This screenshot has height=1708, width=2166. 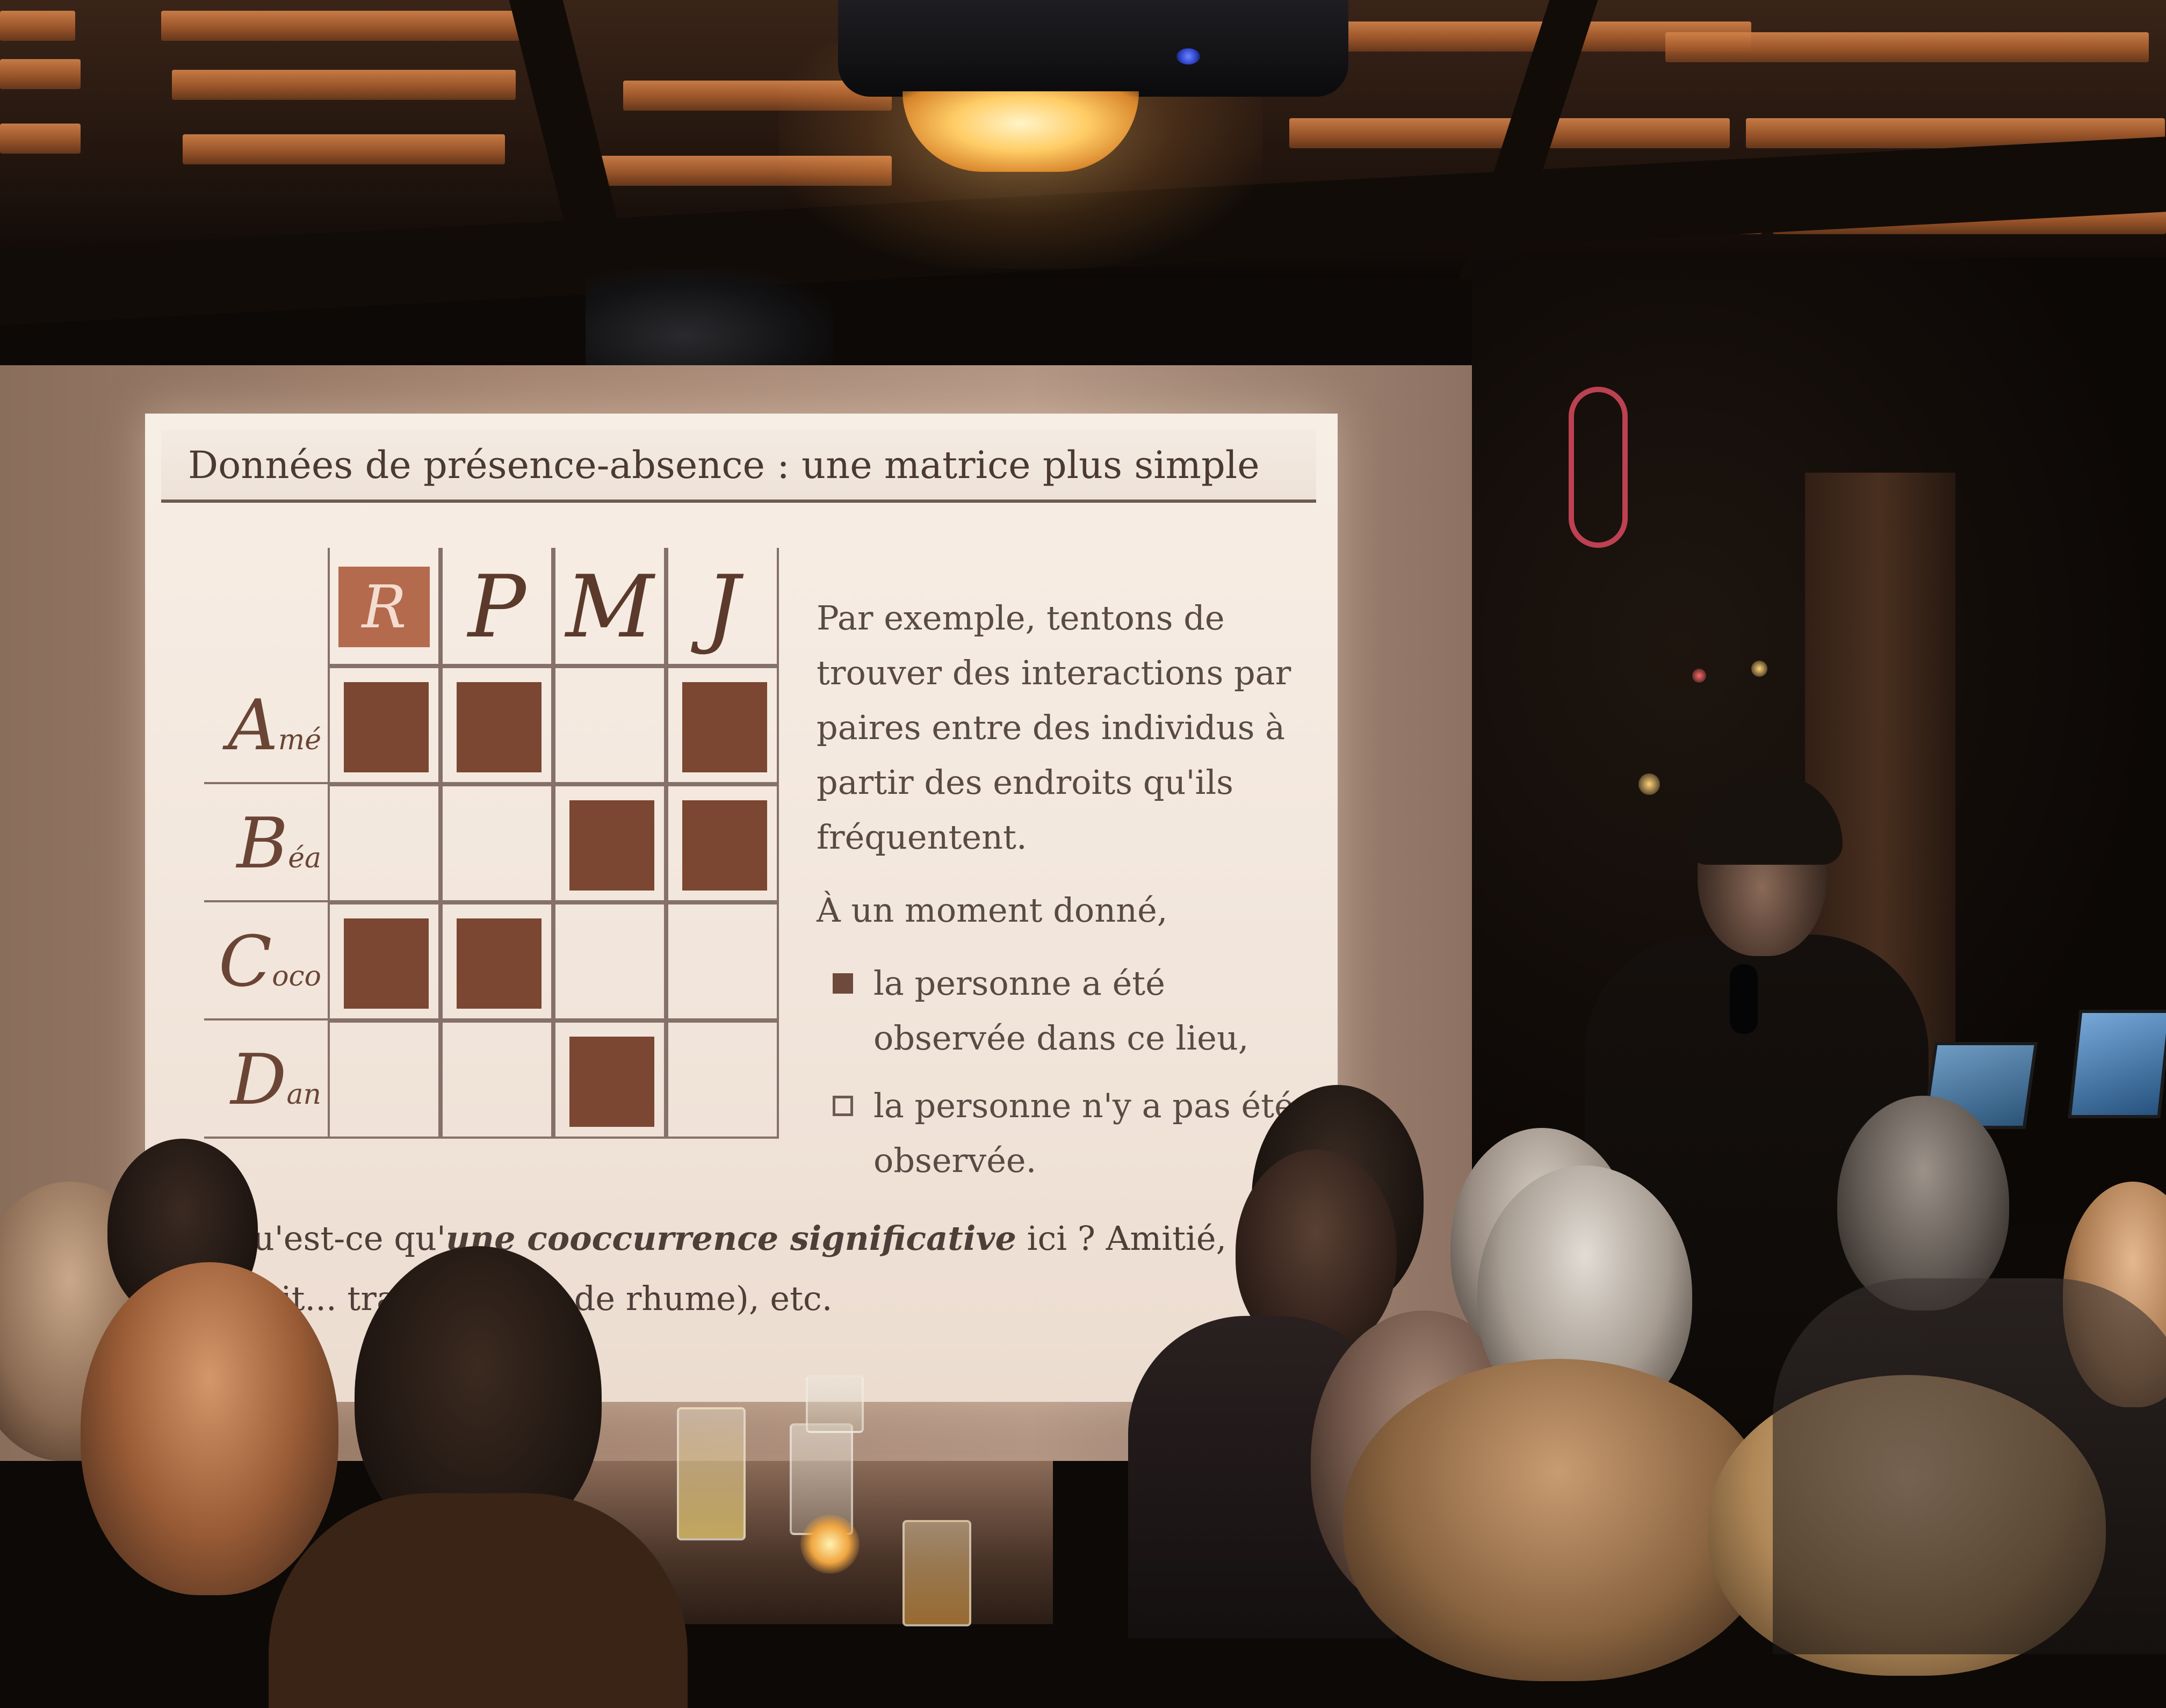 I want to click on filled-square-icon, so click(x=843, y=983).